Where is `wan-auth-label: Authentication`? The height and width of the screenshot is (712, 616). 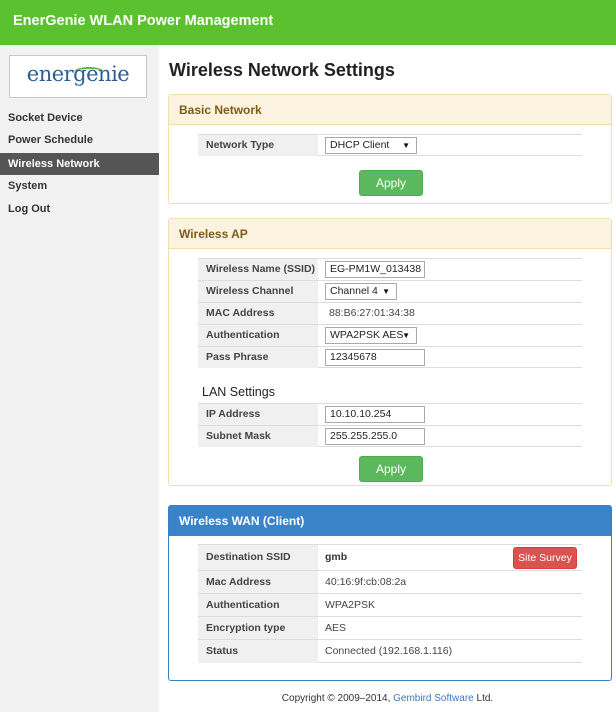 wan-auth-label: Authentication is located at coordinates (258, 605).